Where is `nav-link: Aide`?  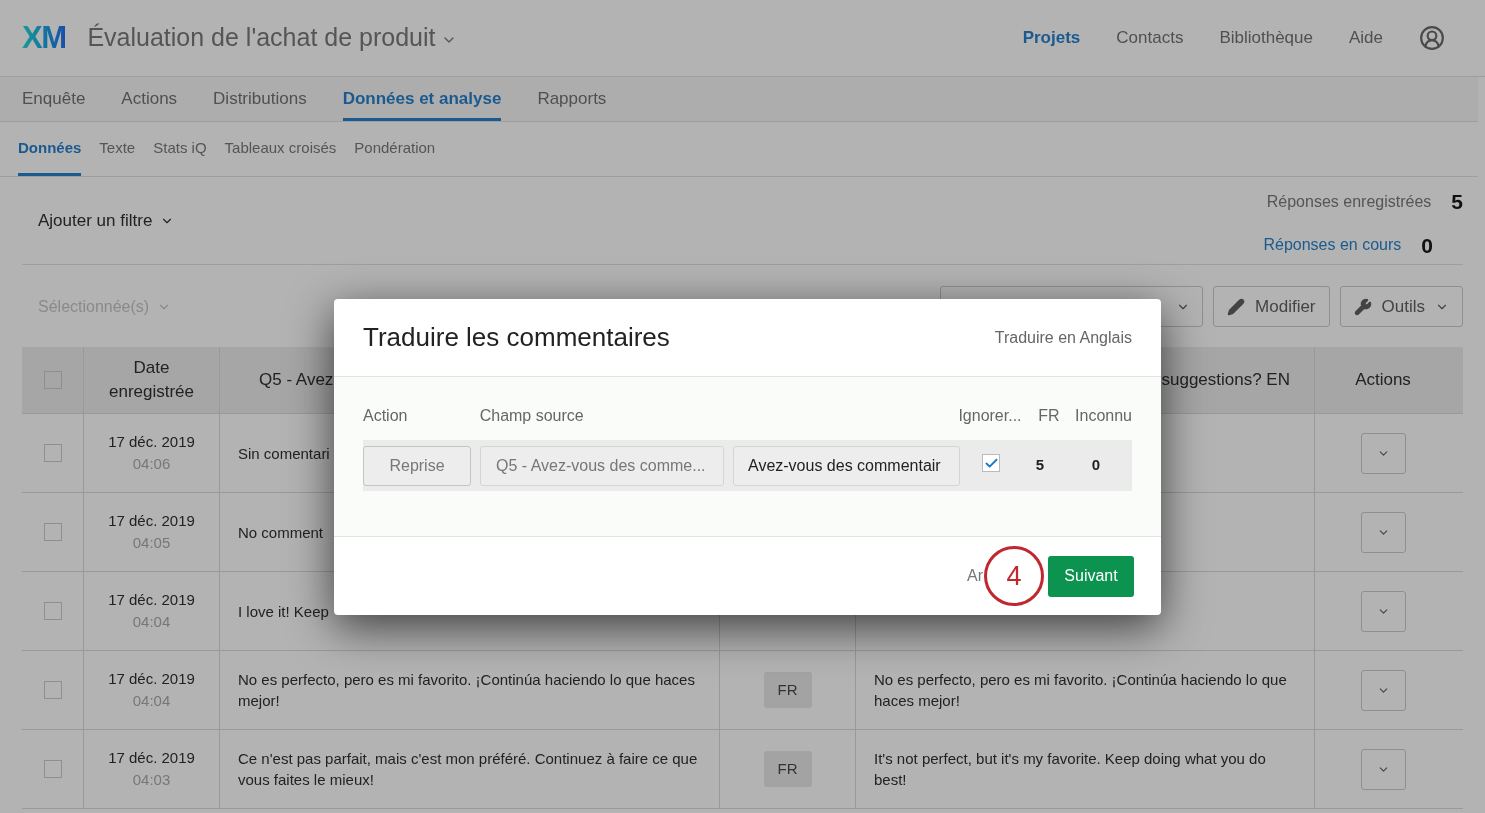 nav-link: Aide is located at coordinates (1365, 38).